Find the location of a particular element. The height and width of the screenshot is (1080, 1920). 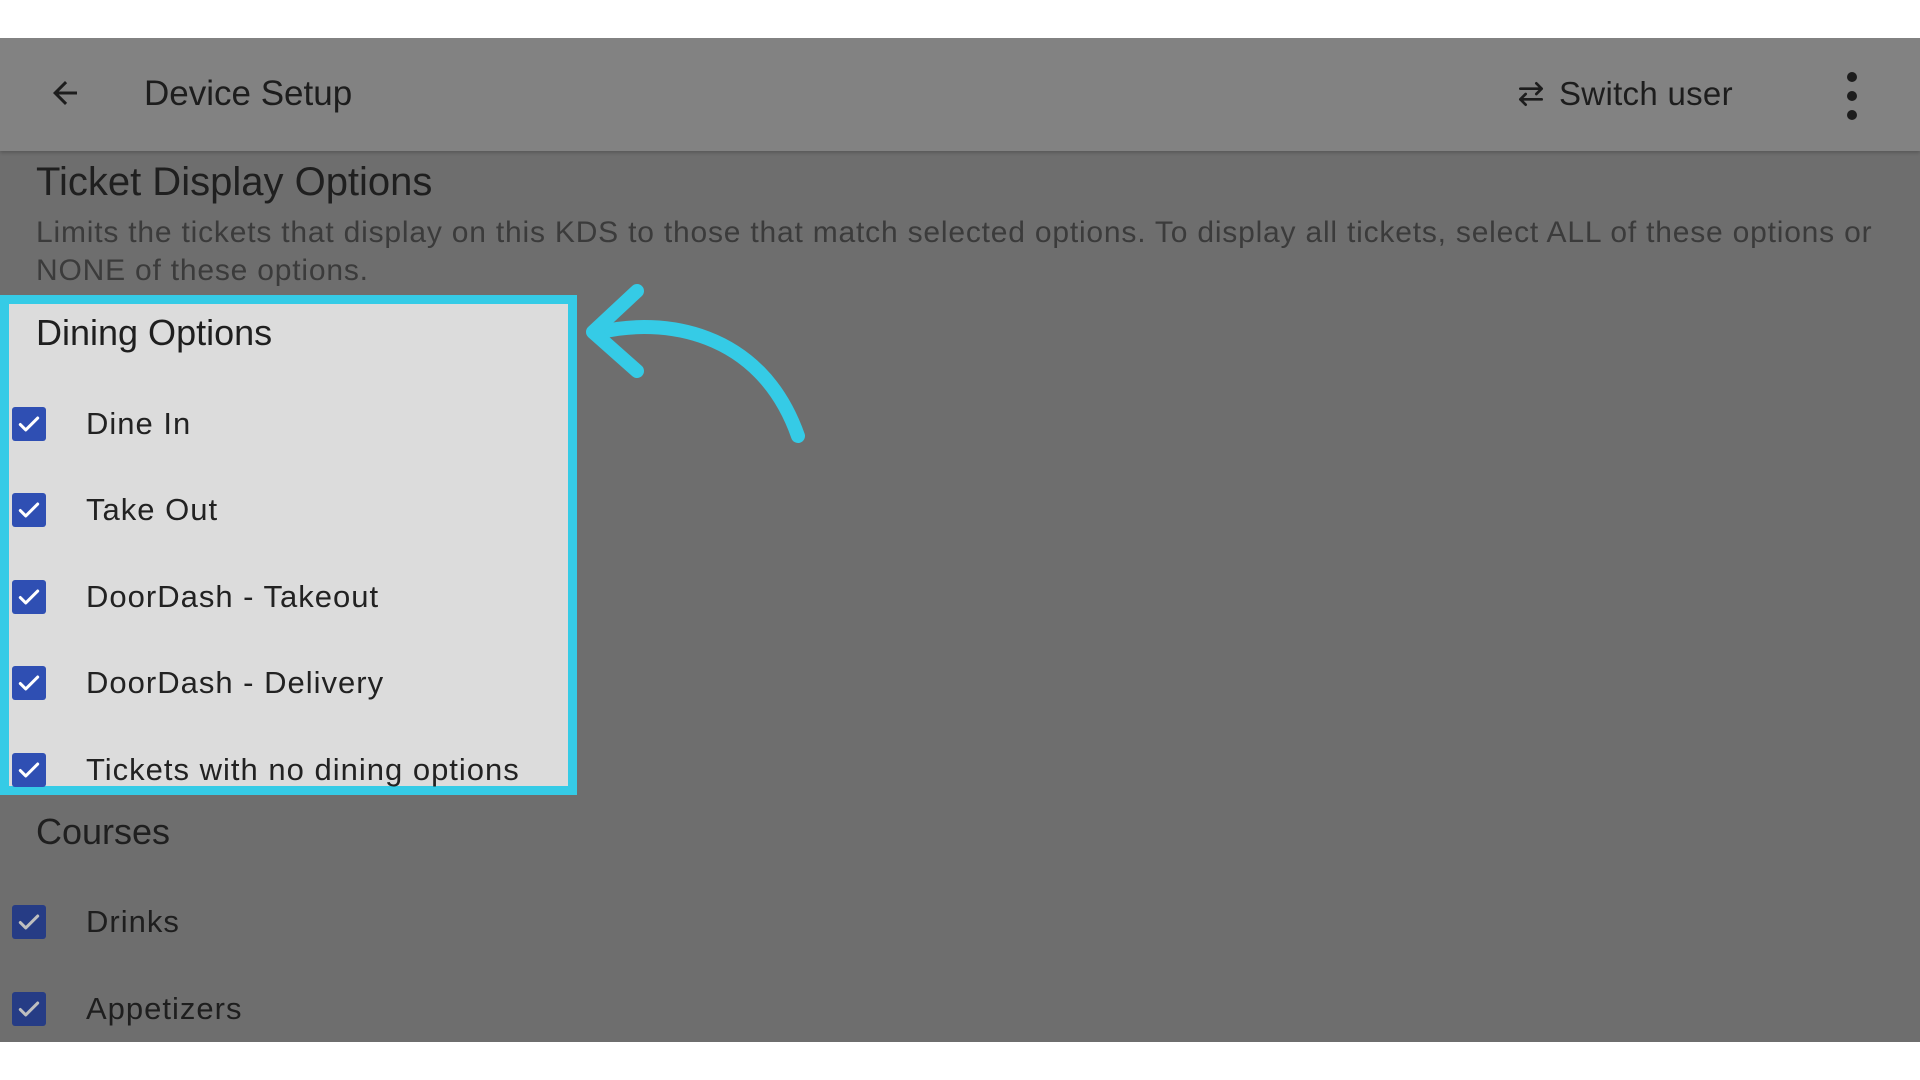

switch-user-button: Switch user is located at coordinates (1624, 94).